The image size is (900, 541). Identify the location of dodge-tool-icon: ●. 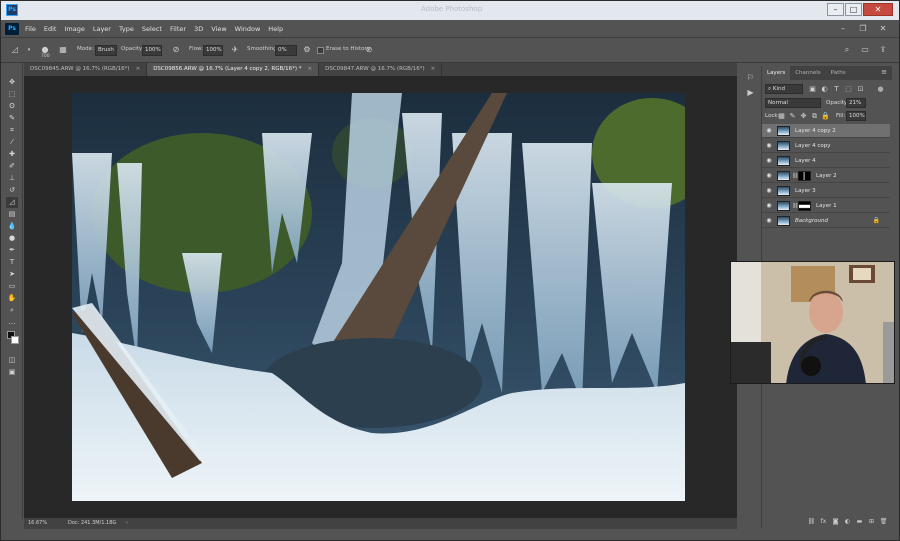
(12, 238).